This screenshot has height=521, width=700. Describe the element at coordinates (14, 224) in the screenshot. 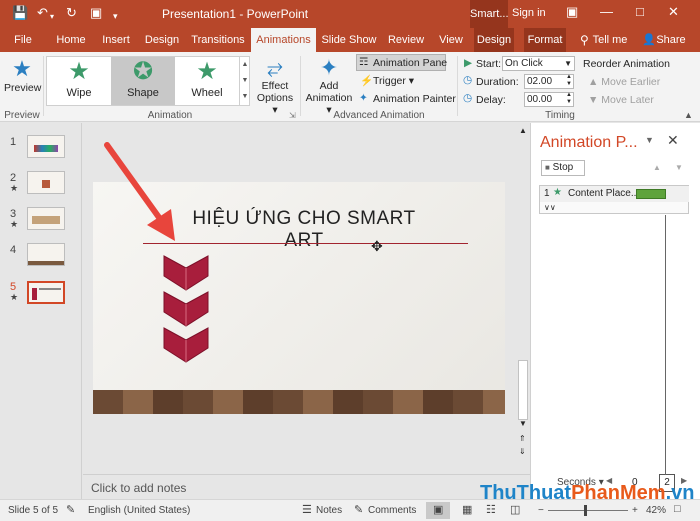

I see `thumbnail-animation-icon: ★` at that location.